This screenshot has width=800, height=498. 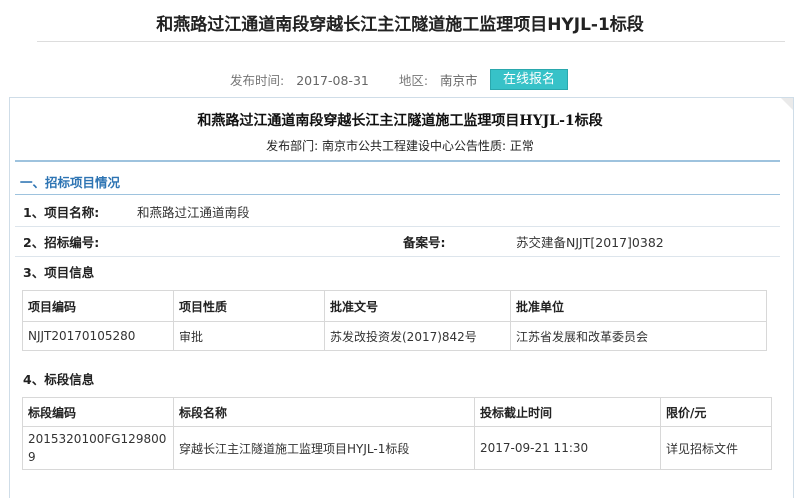 I want to click on table-cell: 2015320100FG1298009, so click(x=98, y=448).